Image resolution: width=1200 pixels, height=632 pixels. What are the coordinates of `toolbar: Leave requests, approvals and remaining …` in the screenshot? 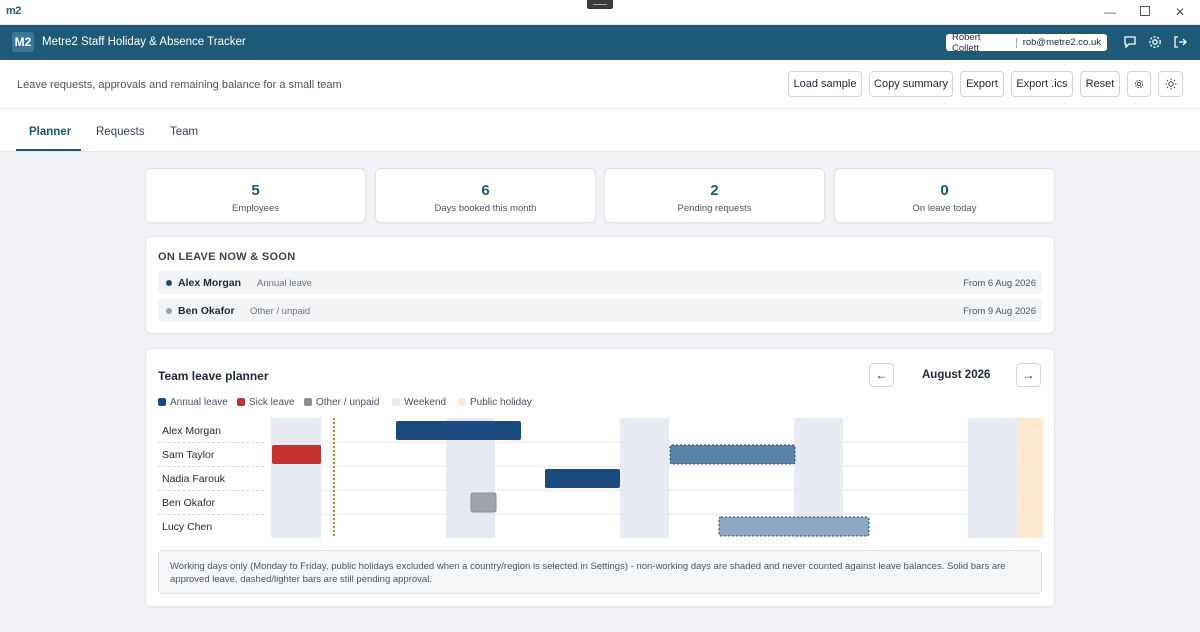 It's located at (600, 84).